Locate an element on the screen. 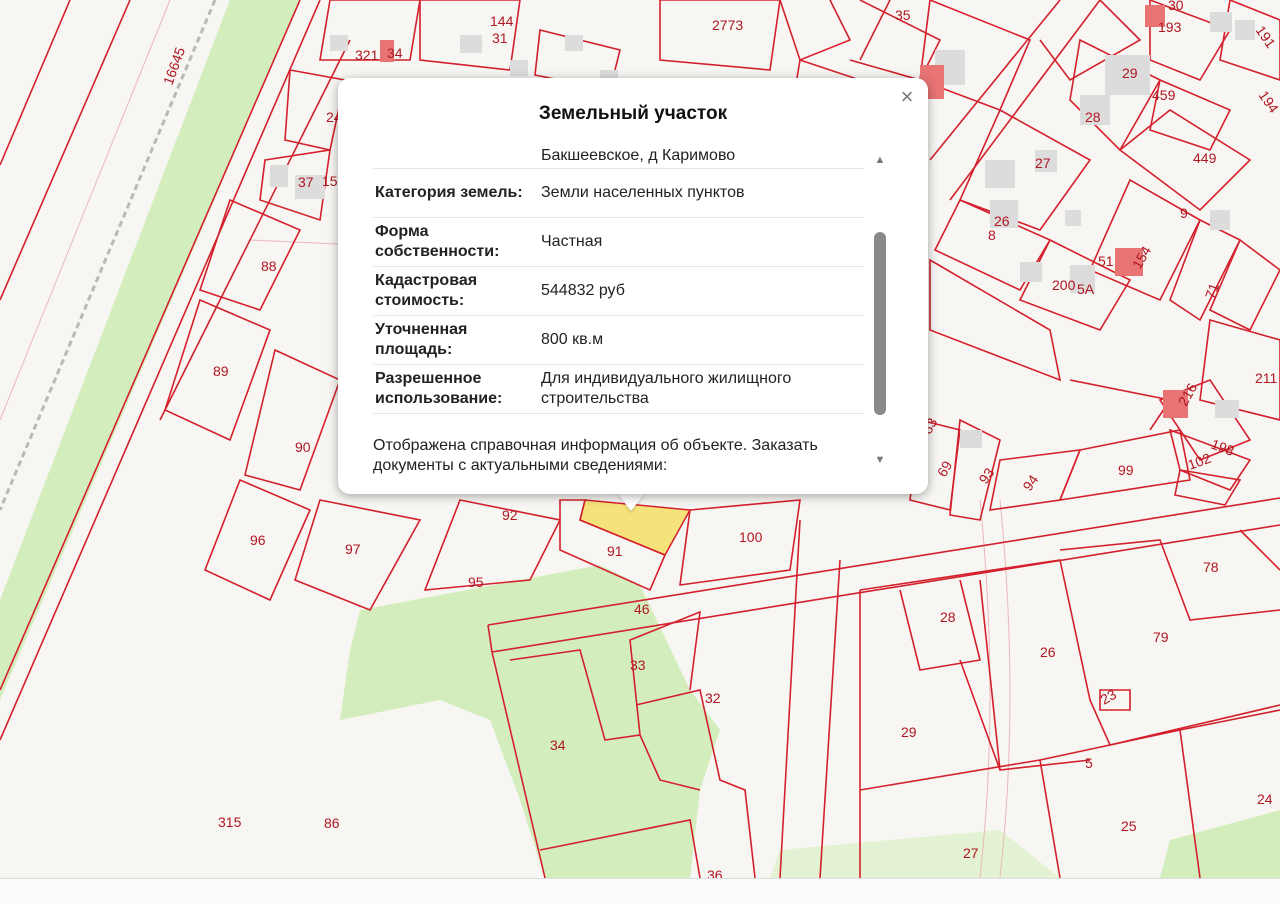 The image size is (1280, 904). plot-number-label: 5 is located at coordinates (1089, 763).